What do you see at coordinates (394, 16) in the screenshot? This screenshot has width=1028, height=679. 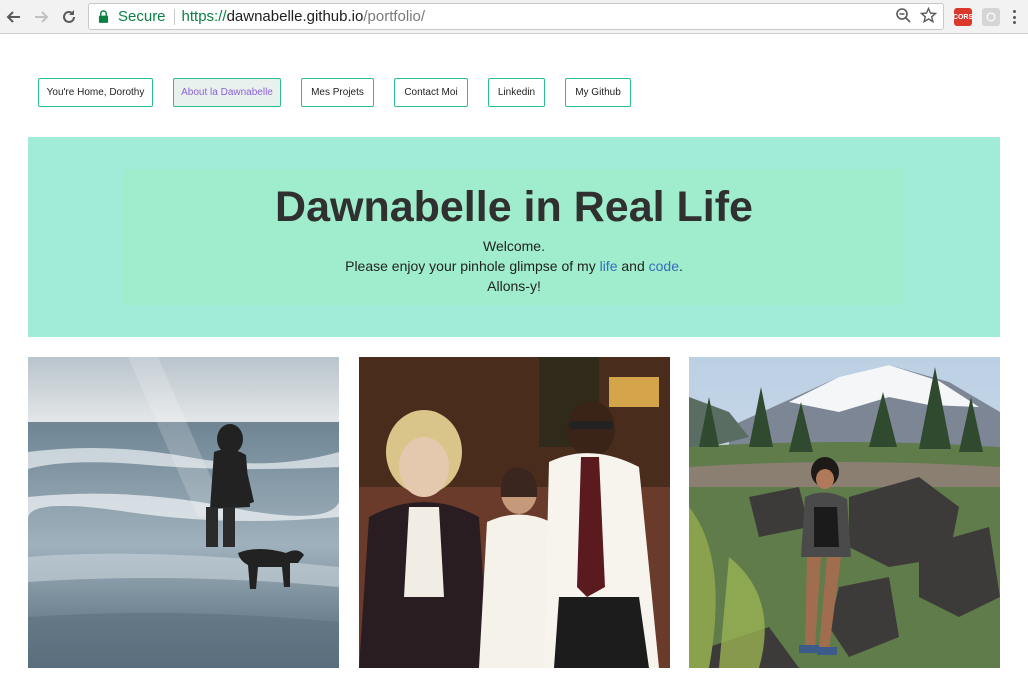 I see `url-path: /portfolio/` at bounding box center [394, 16].